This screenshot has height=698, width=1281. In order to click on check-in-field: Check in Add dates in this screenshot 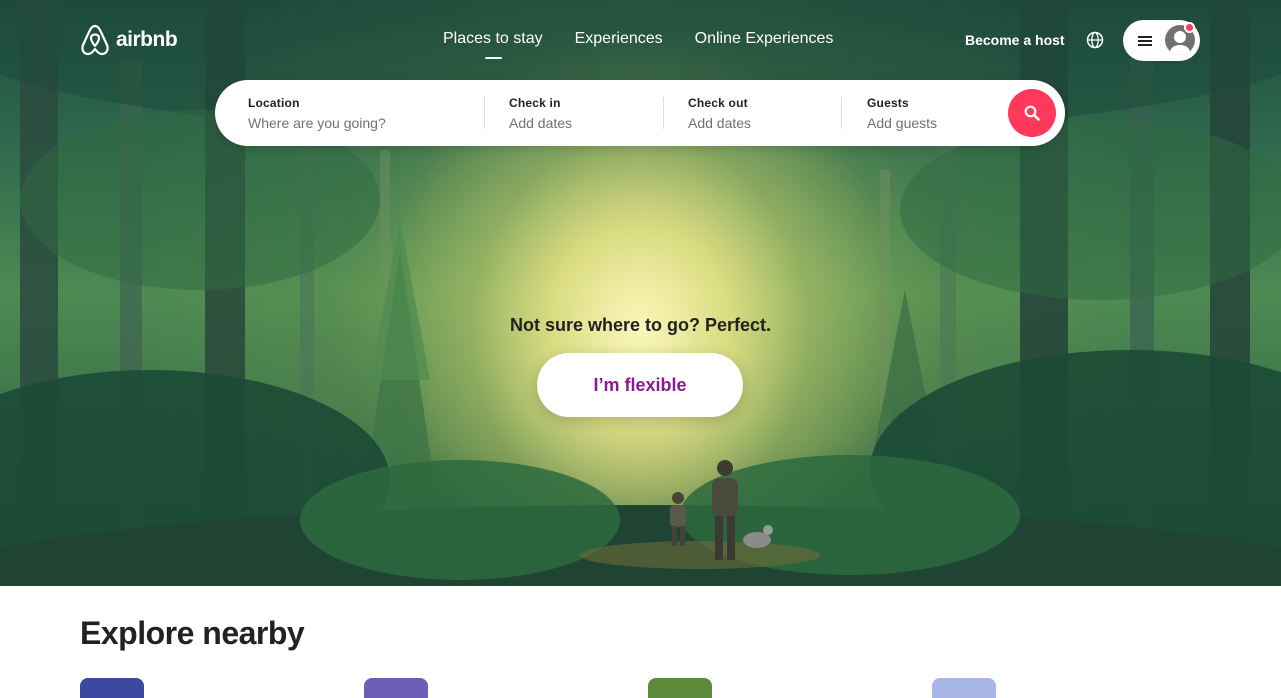, I will do `click(584, 113)`.